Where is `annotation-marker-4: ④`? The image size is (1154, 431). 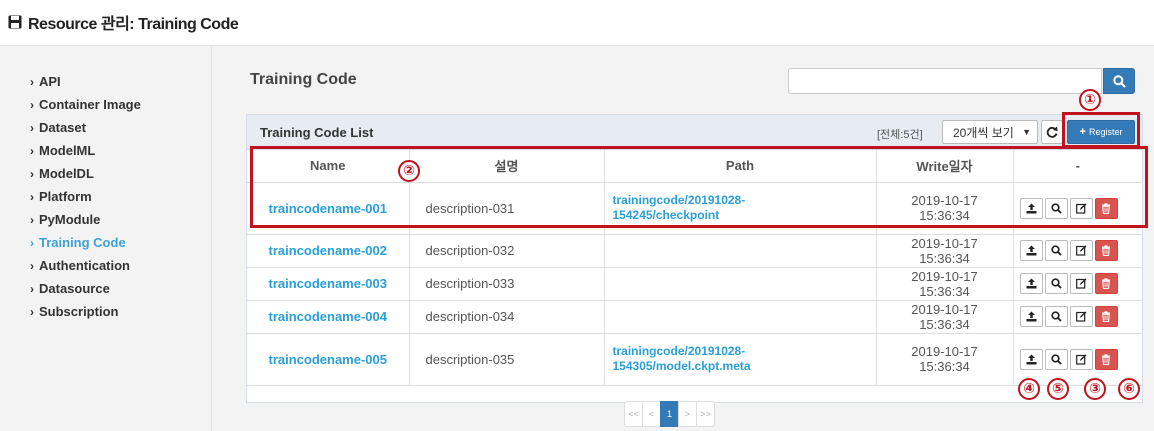
annotation-marker-4: ④ is located at coordinates (1029, 389).